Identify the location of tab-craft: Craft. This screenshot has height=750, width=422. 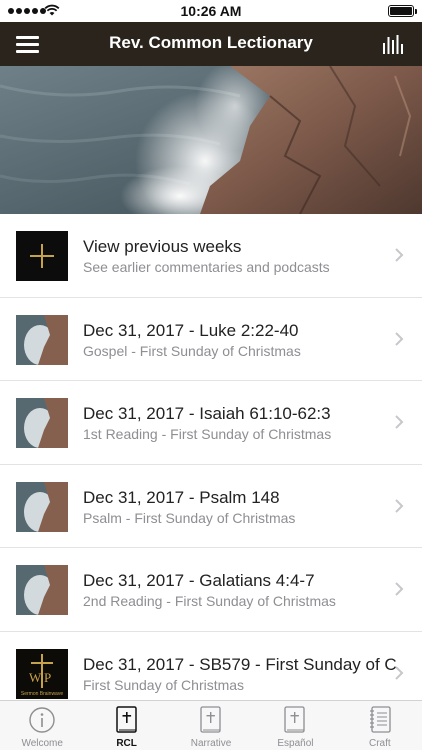
(380, 725).